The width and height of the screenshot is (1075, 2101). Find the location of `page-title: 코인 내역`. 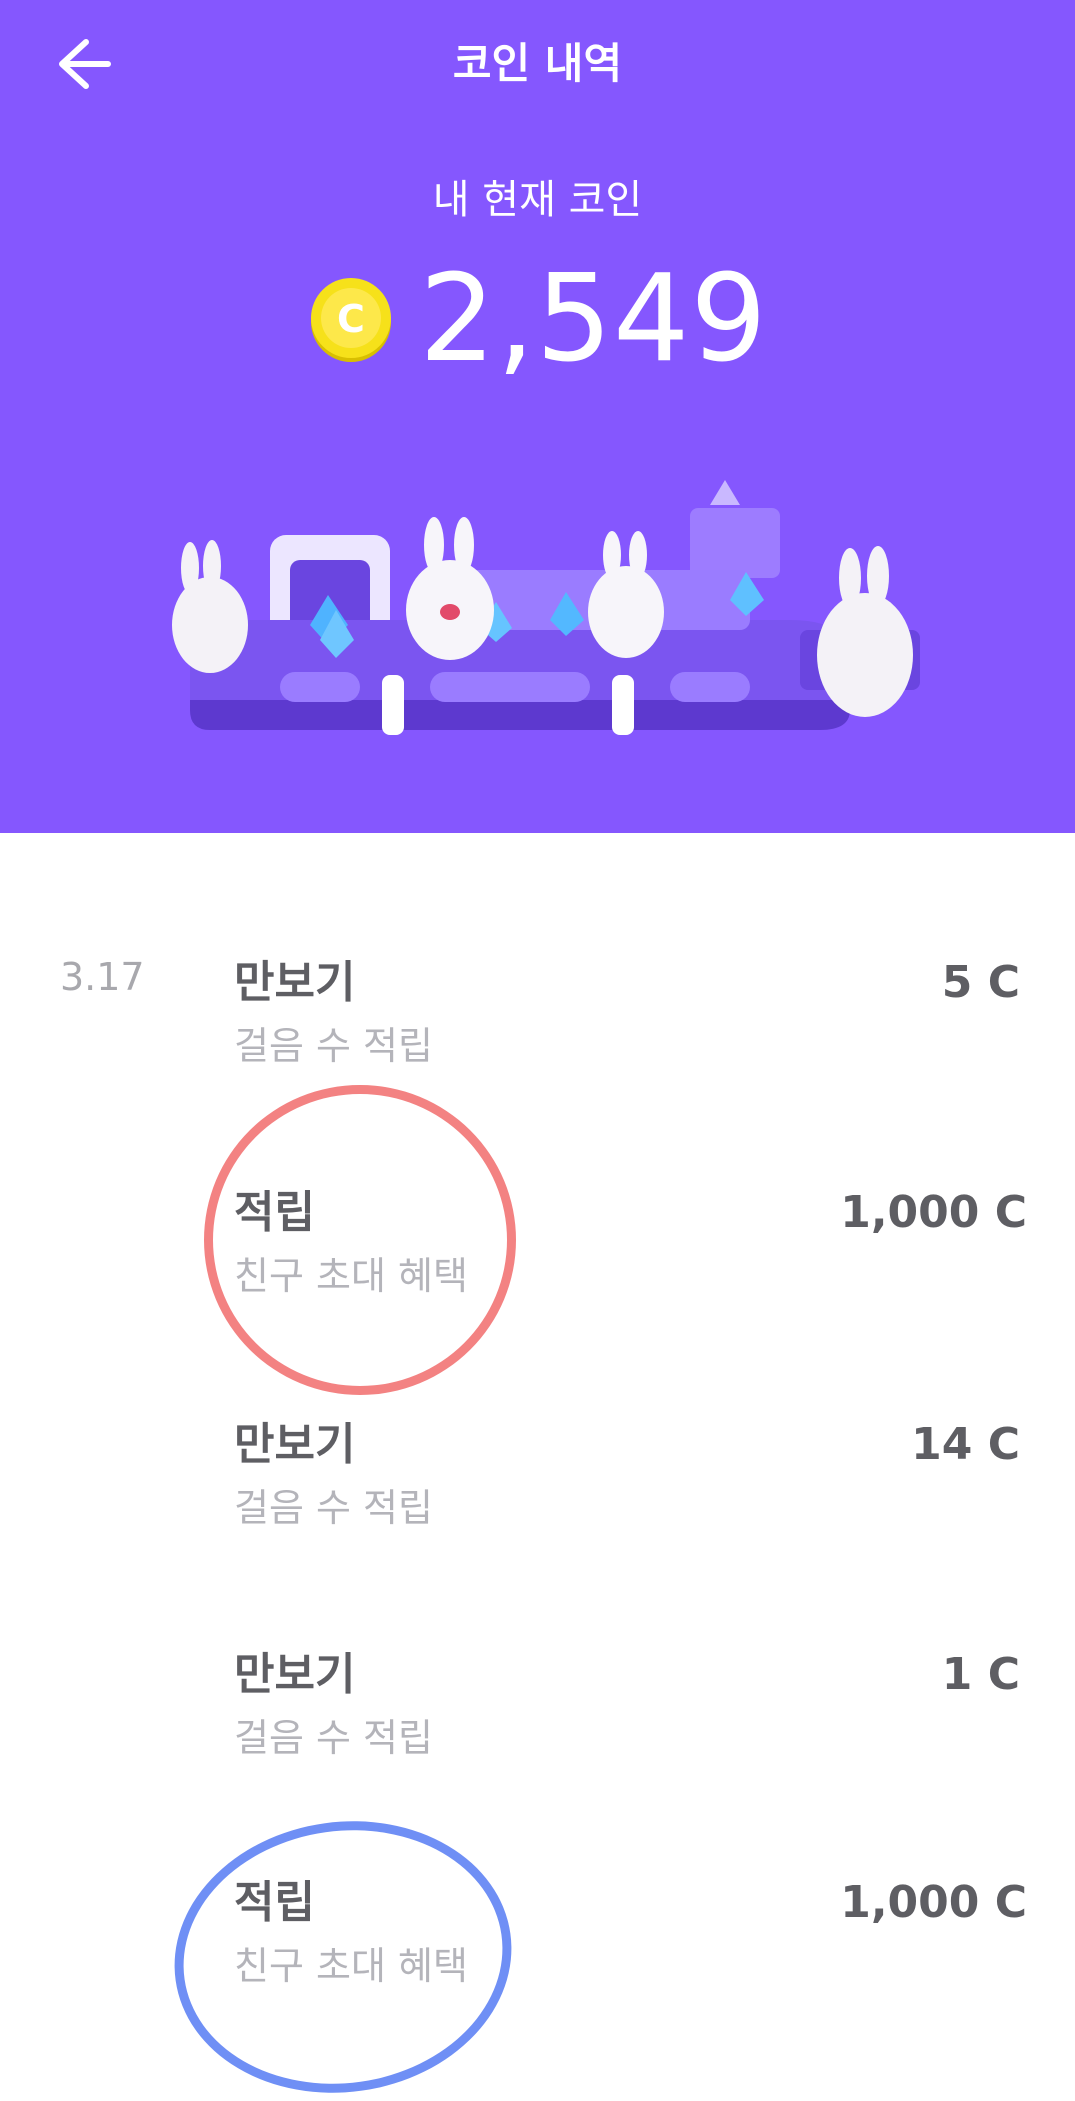

page-title: 코인 내역 is located at coordinates (537, 63).